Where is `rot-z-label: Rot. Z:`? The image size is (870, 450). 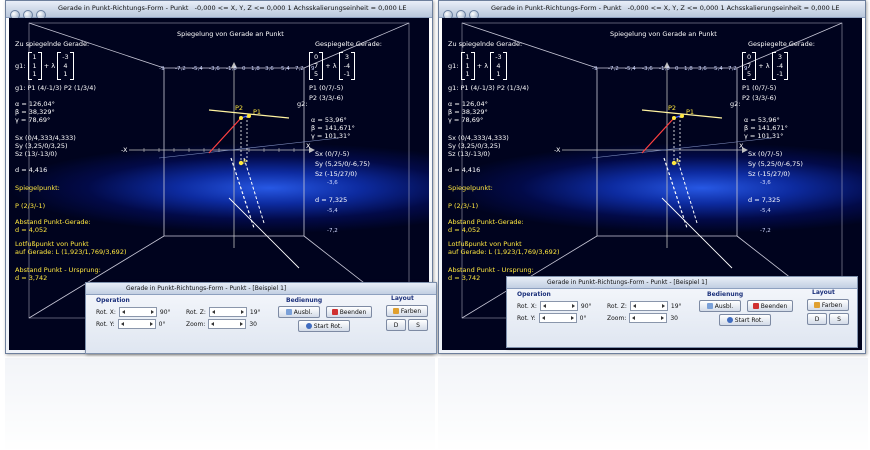 rot-z-label: Rot. Z: is located at coordinates (196, 312).